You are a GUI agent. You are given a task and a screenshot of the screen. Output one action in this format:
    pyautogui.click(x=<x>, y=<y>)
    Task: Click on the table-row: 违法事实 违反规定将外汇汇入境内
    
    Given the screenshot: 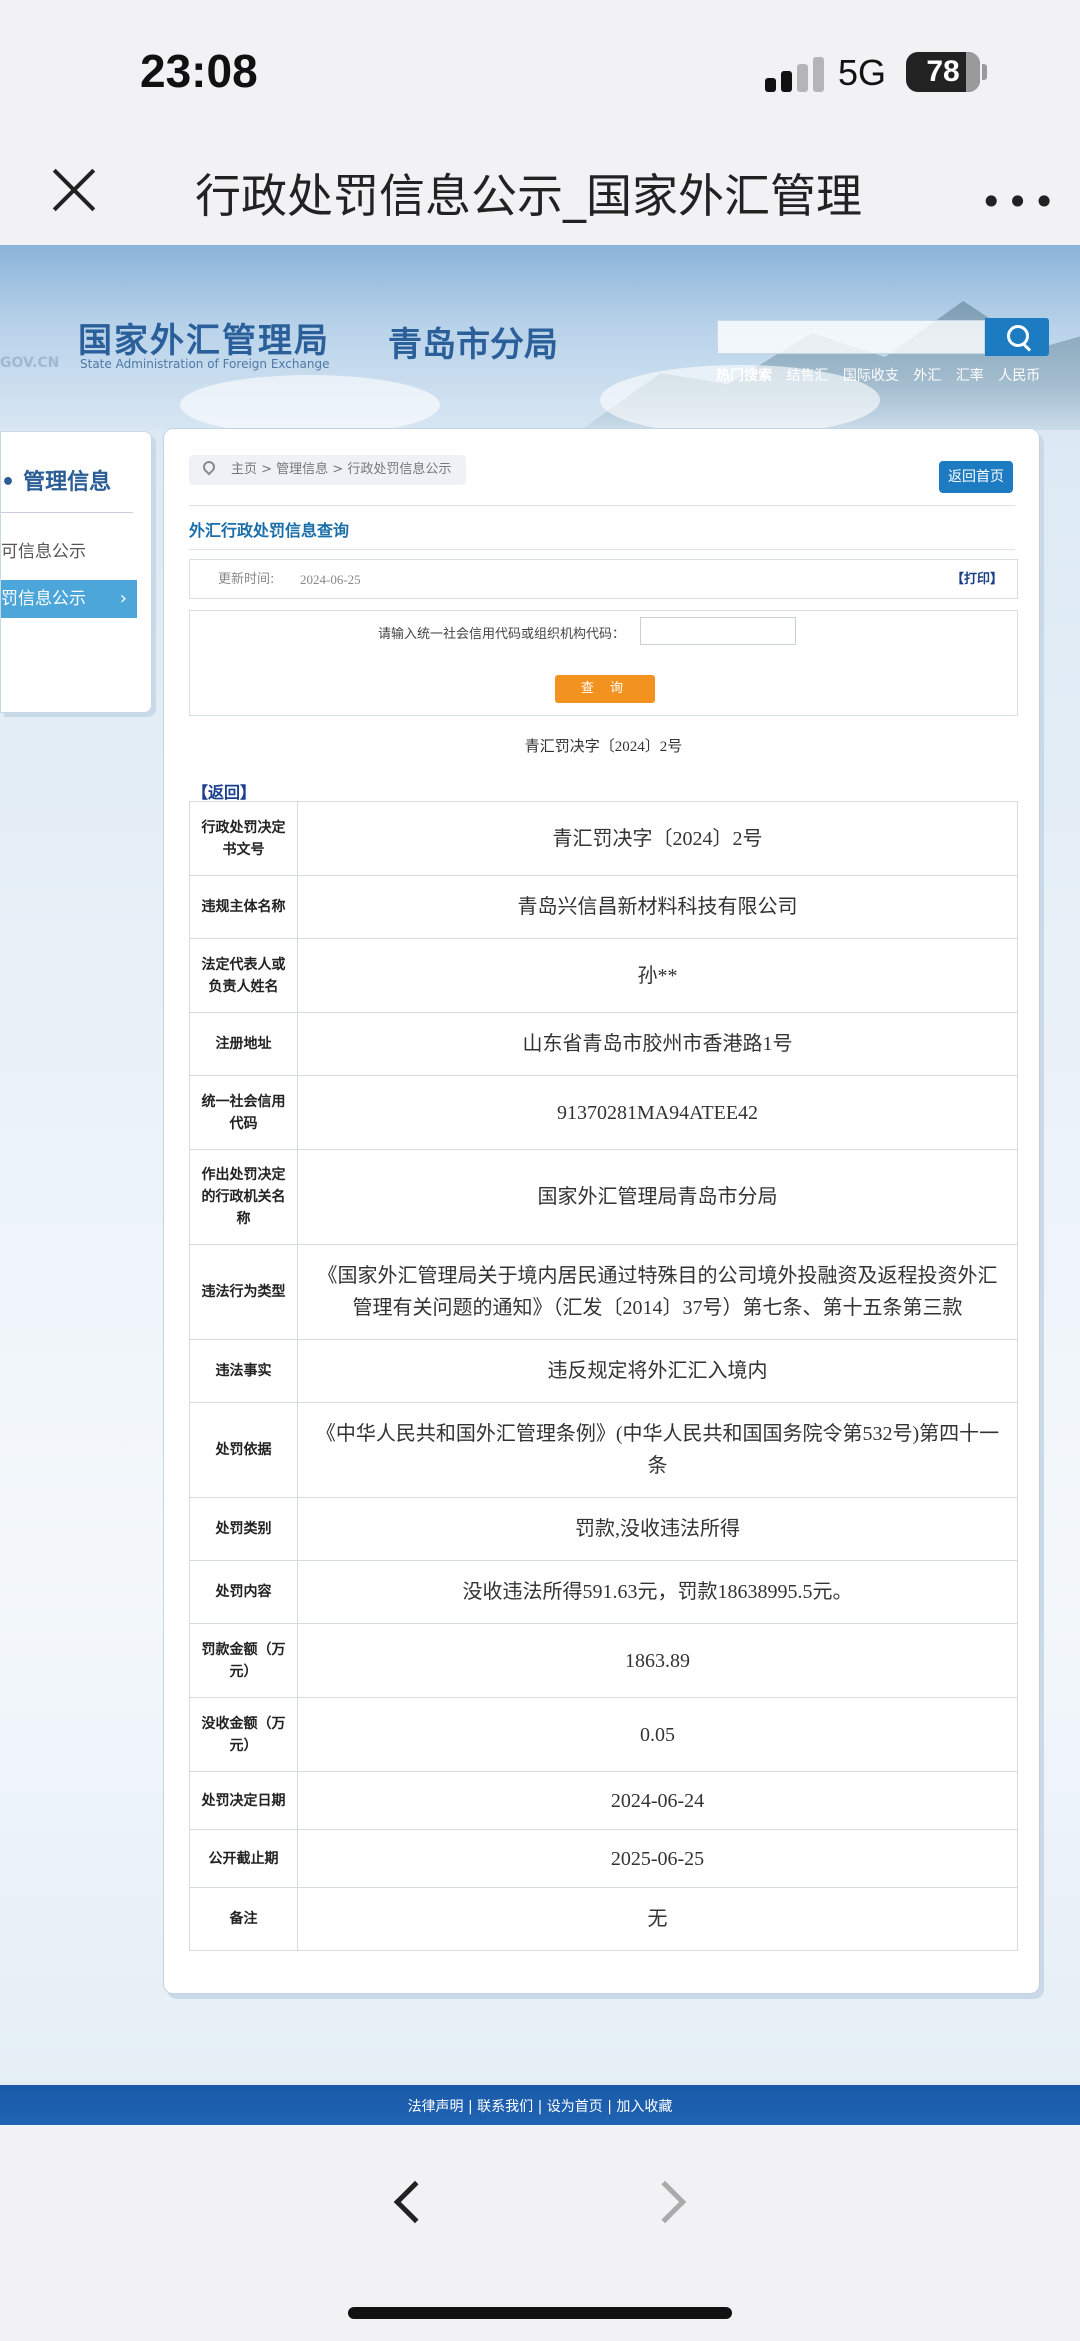 What is the action you would take?
    pyautogui.click(x=603, y=1371)
    